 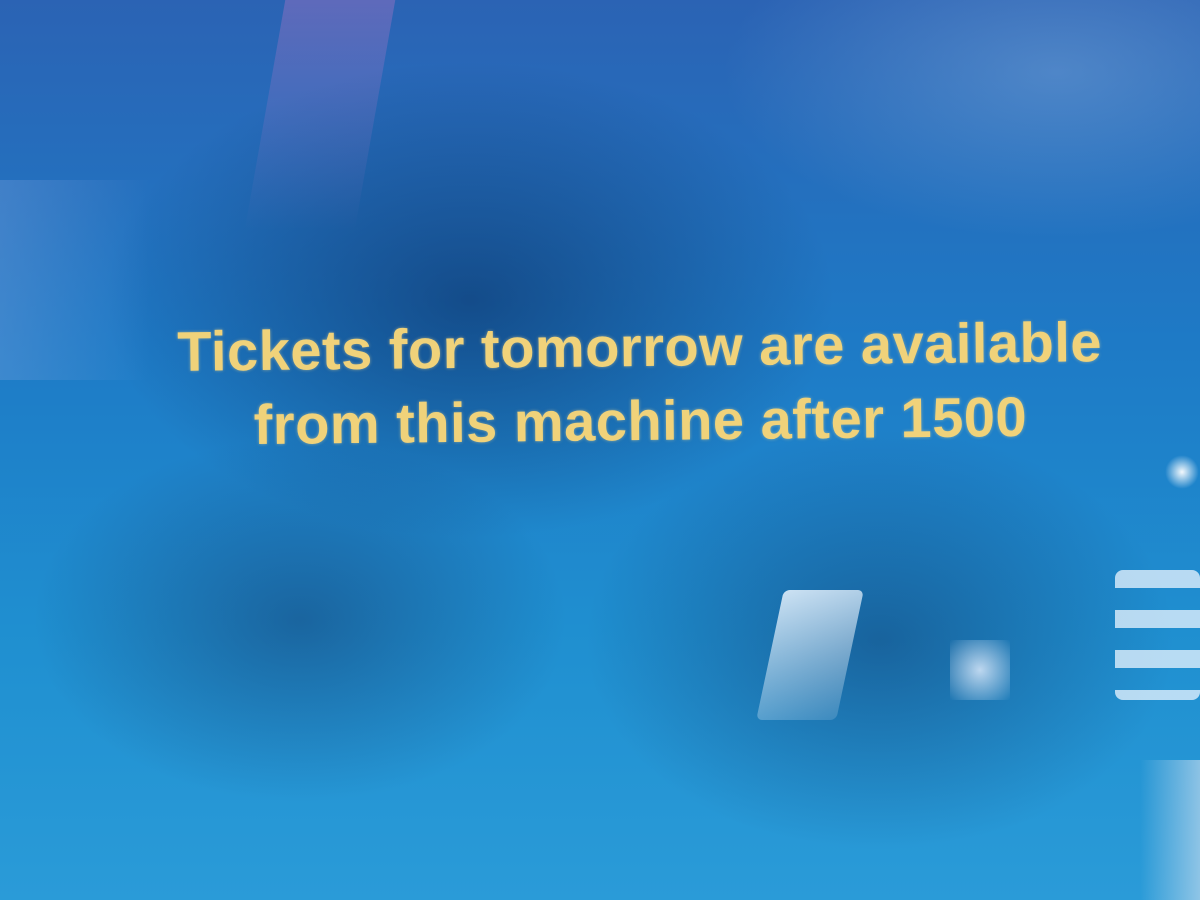 What do you see at coordinates (640, 420) in the screenshot?
I see `message-line-2: from this machine after 1500` at bounding box center [640, 420].